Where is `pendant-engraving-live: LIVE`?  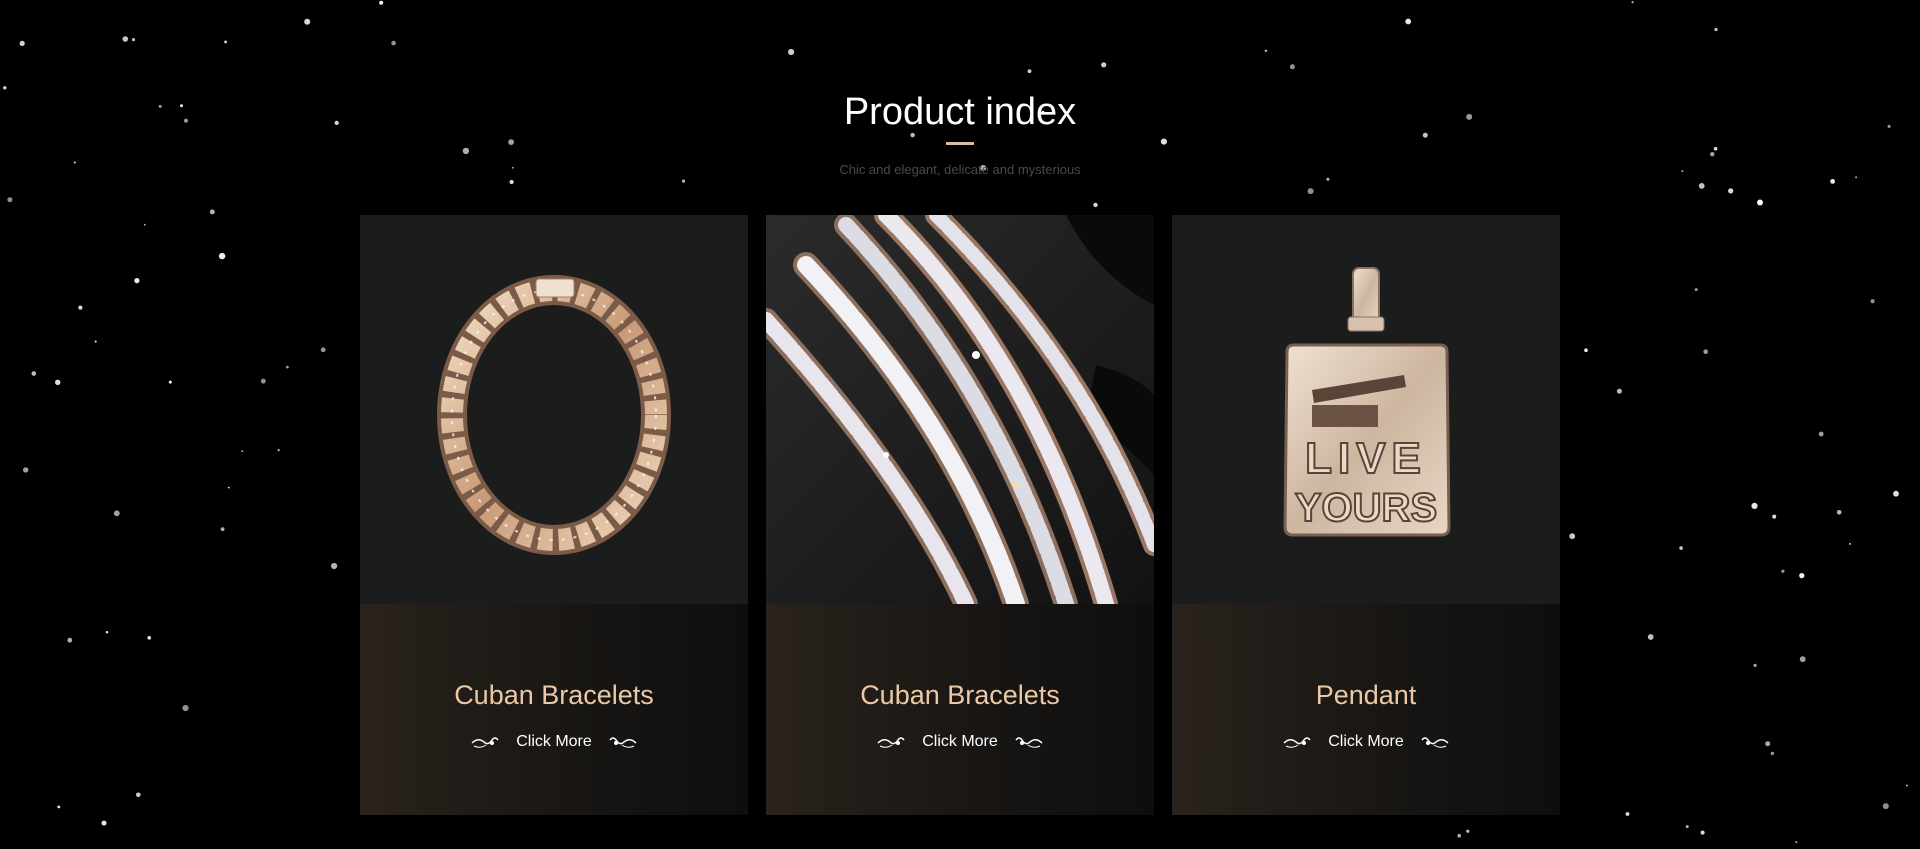 pendant-engraving-live: LIVE is located at coordinates (1366, 458).